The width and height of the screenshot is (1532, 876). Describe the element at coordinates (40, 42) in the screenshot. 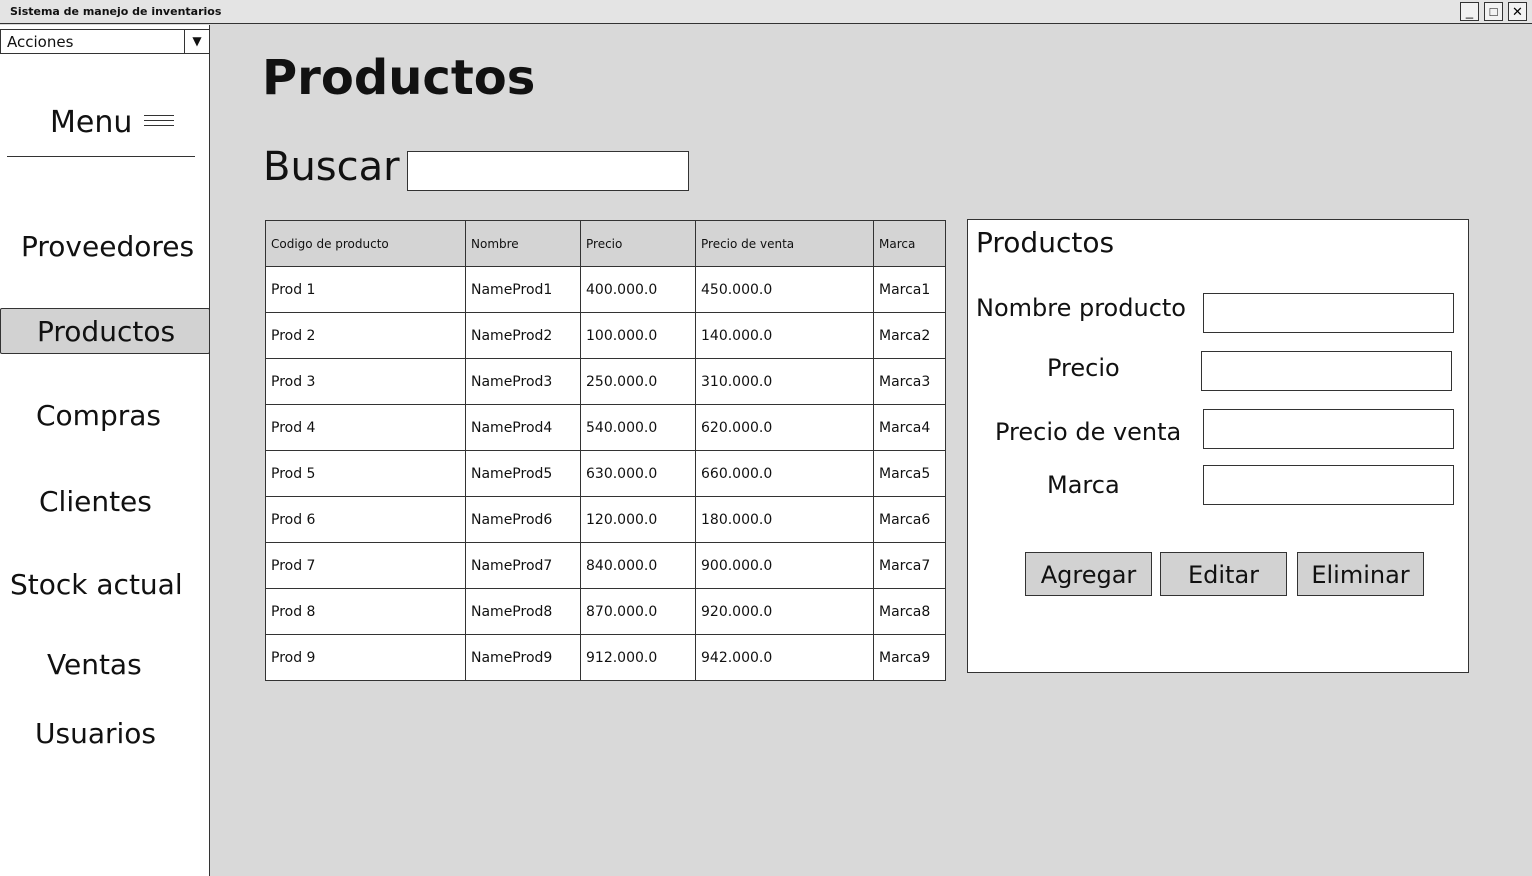

I see `actions-dropdown-value: Acciones` at that location.